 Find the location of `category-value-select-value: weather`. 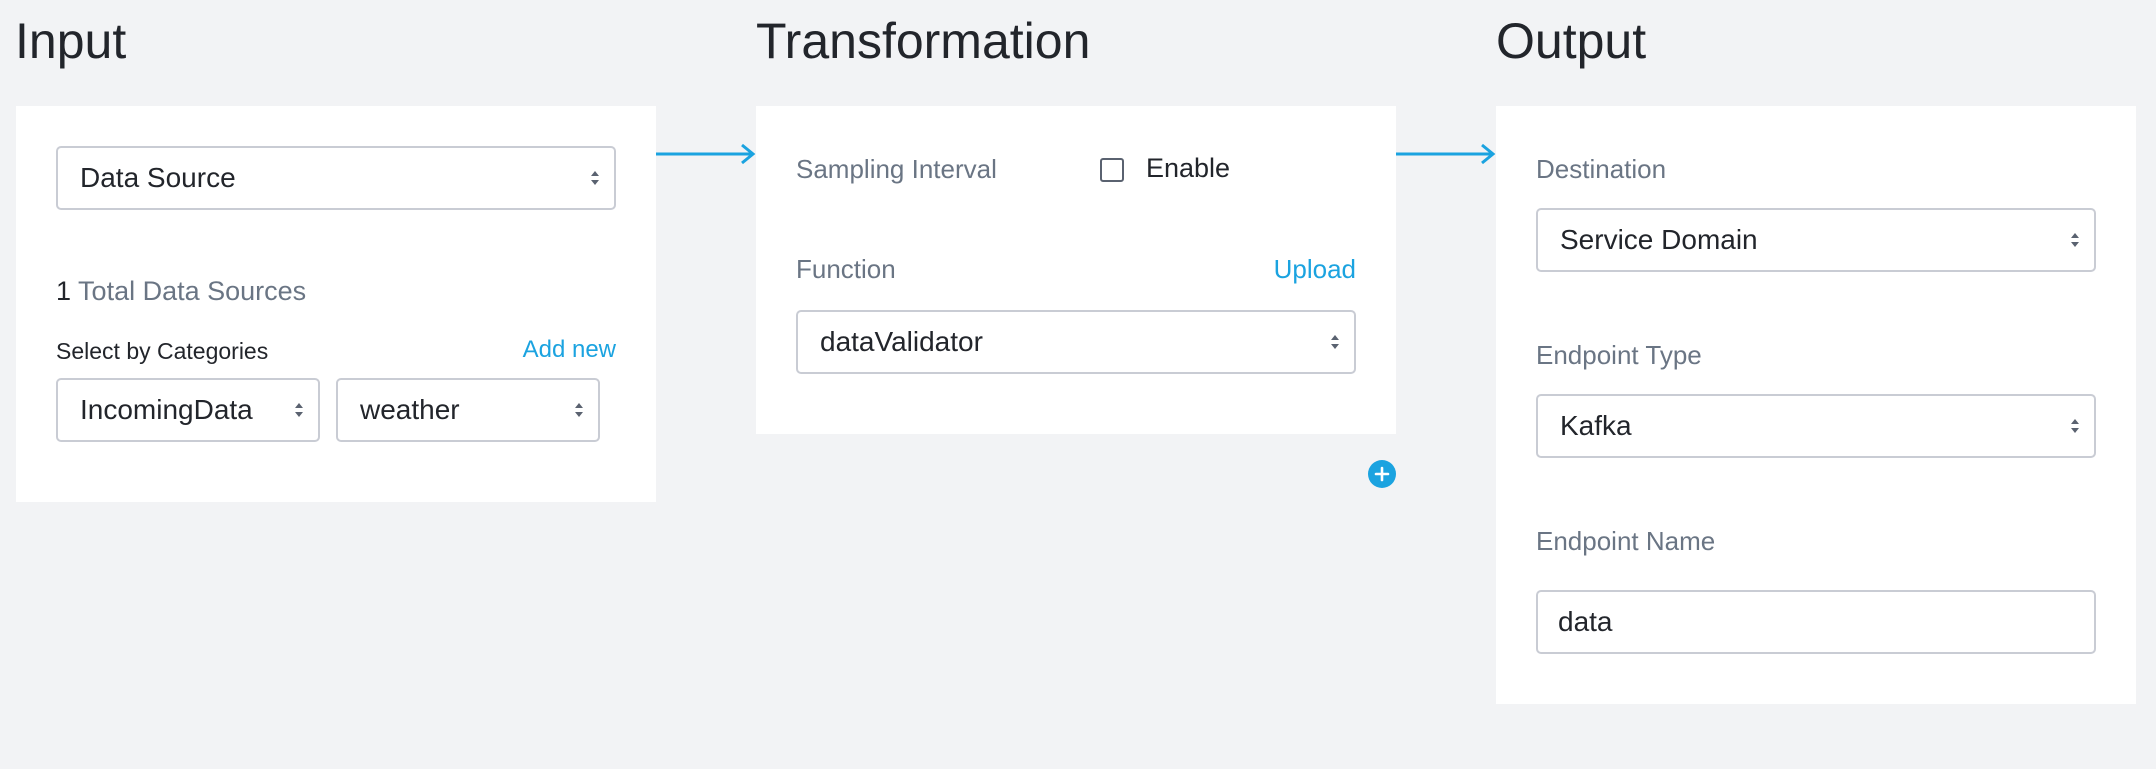

category-value-select-value: weather is located at coordinates (410, 409).